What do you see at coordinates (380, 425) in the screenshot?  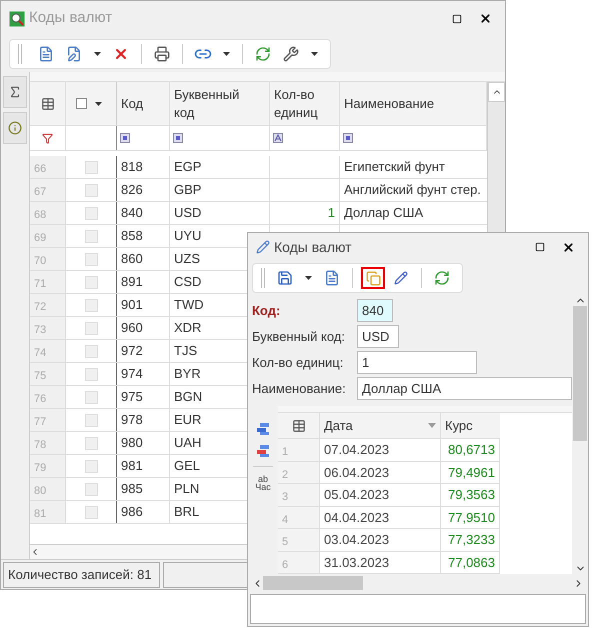 I see `column-header: Дата` at bounding box center [380, 425].